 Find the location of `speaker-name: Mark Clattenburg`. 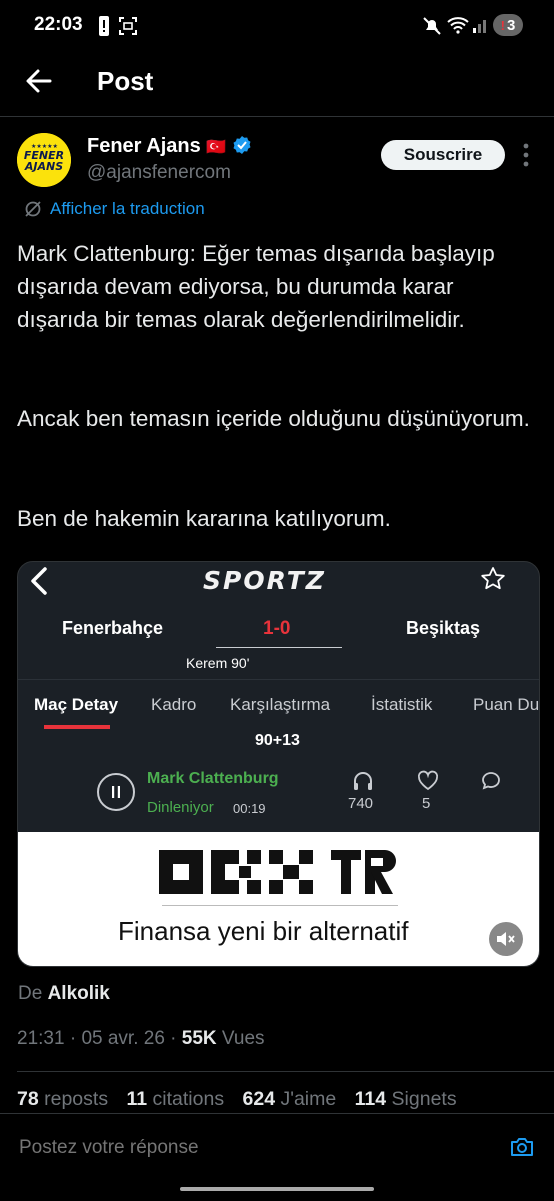

speaker-name: Mark Clattenburg is located at coordinates (213, 778).